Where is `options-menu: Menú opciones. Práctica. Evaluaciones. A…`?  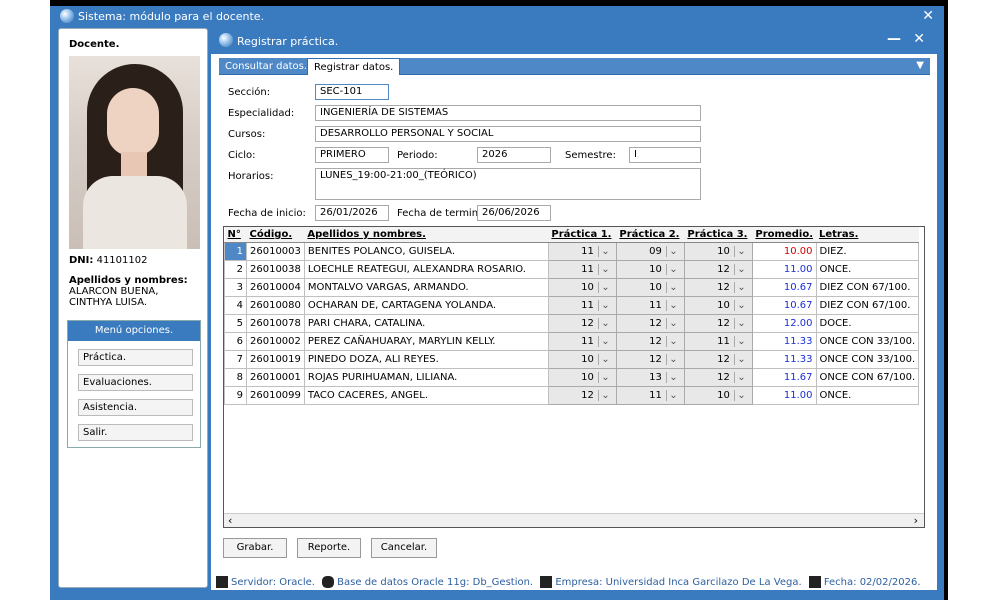 options-menu: Menú opciones. Práctica. Evaluaciones. A… is located at coordinates (134, 384).